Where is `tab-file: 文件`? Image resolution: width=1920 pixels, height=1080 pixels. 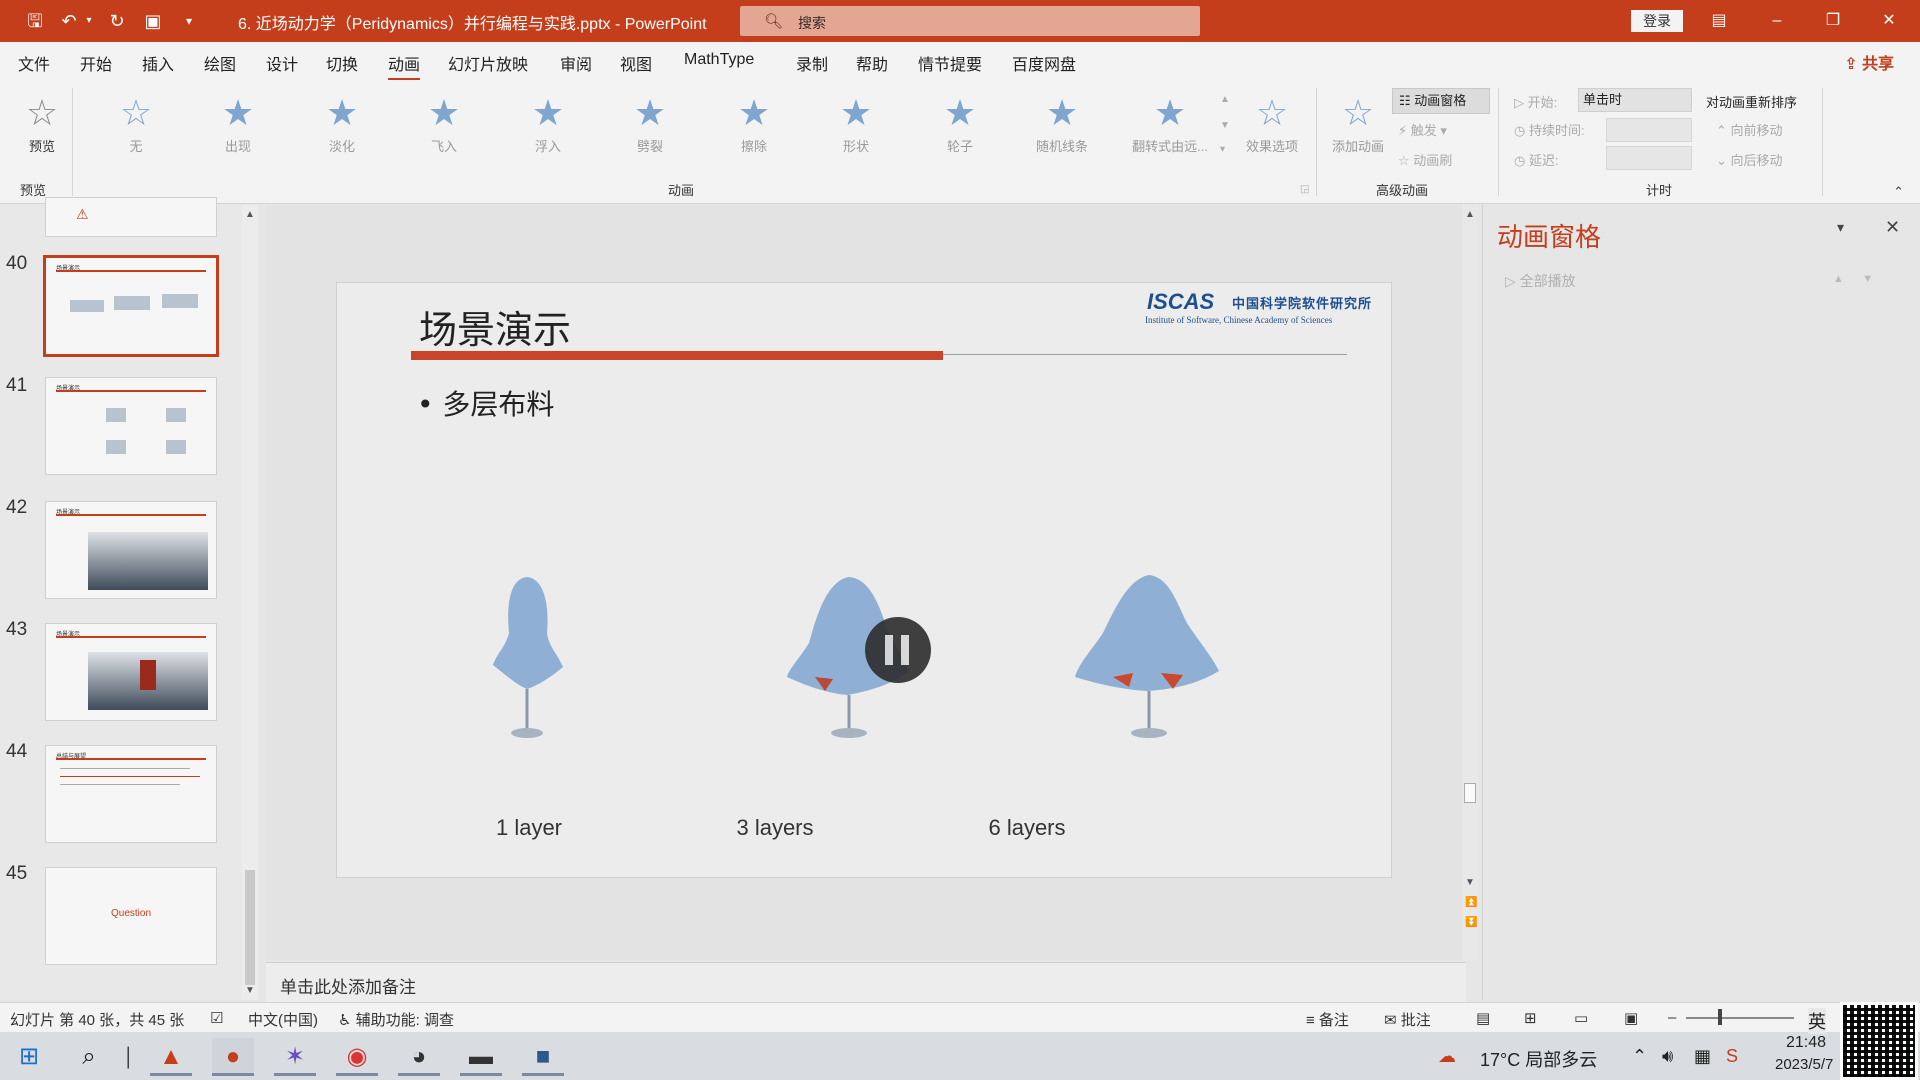
tab-file: 文件 is located at coordinates (34, 63).